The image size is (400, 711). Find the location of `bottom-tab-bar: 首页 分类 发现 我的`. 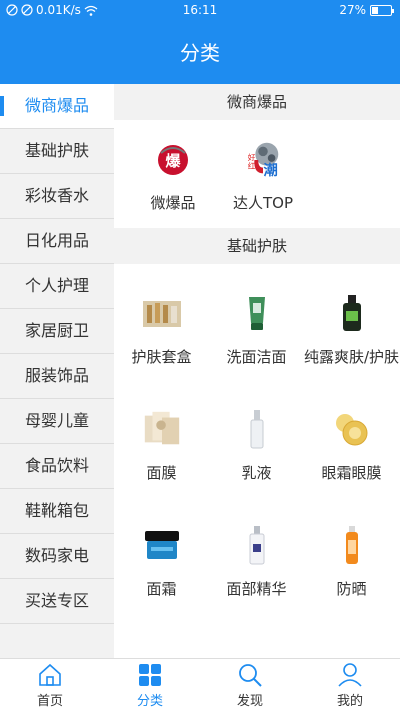

bottom-tab-bar: 首页 分类 发现 我的 is located at coordinates (200, 684).